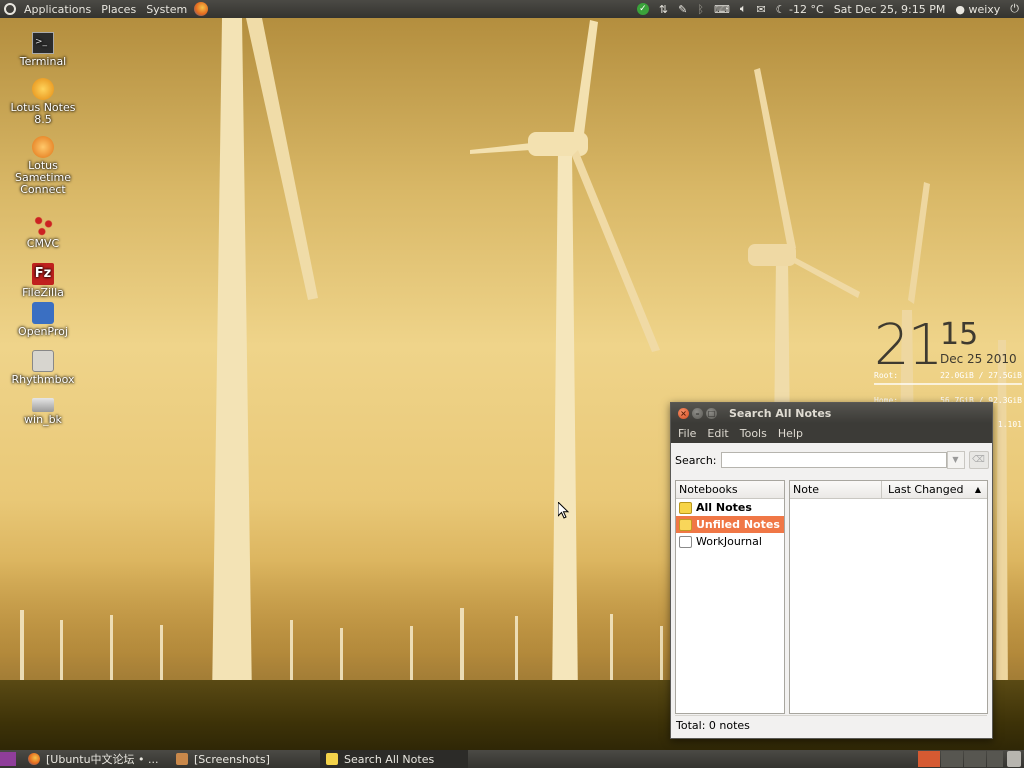  I want to click on network-icon: ⇅, so click(663, 9).